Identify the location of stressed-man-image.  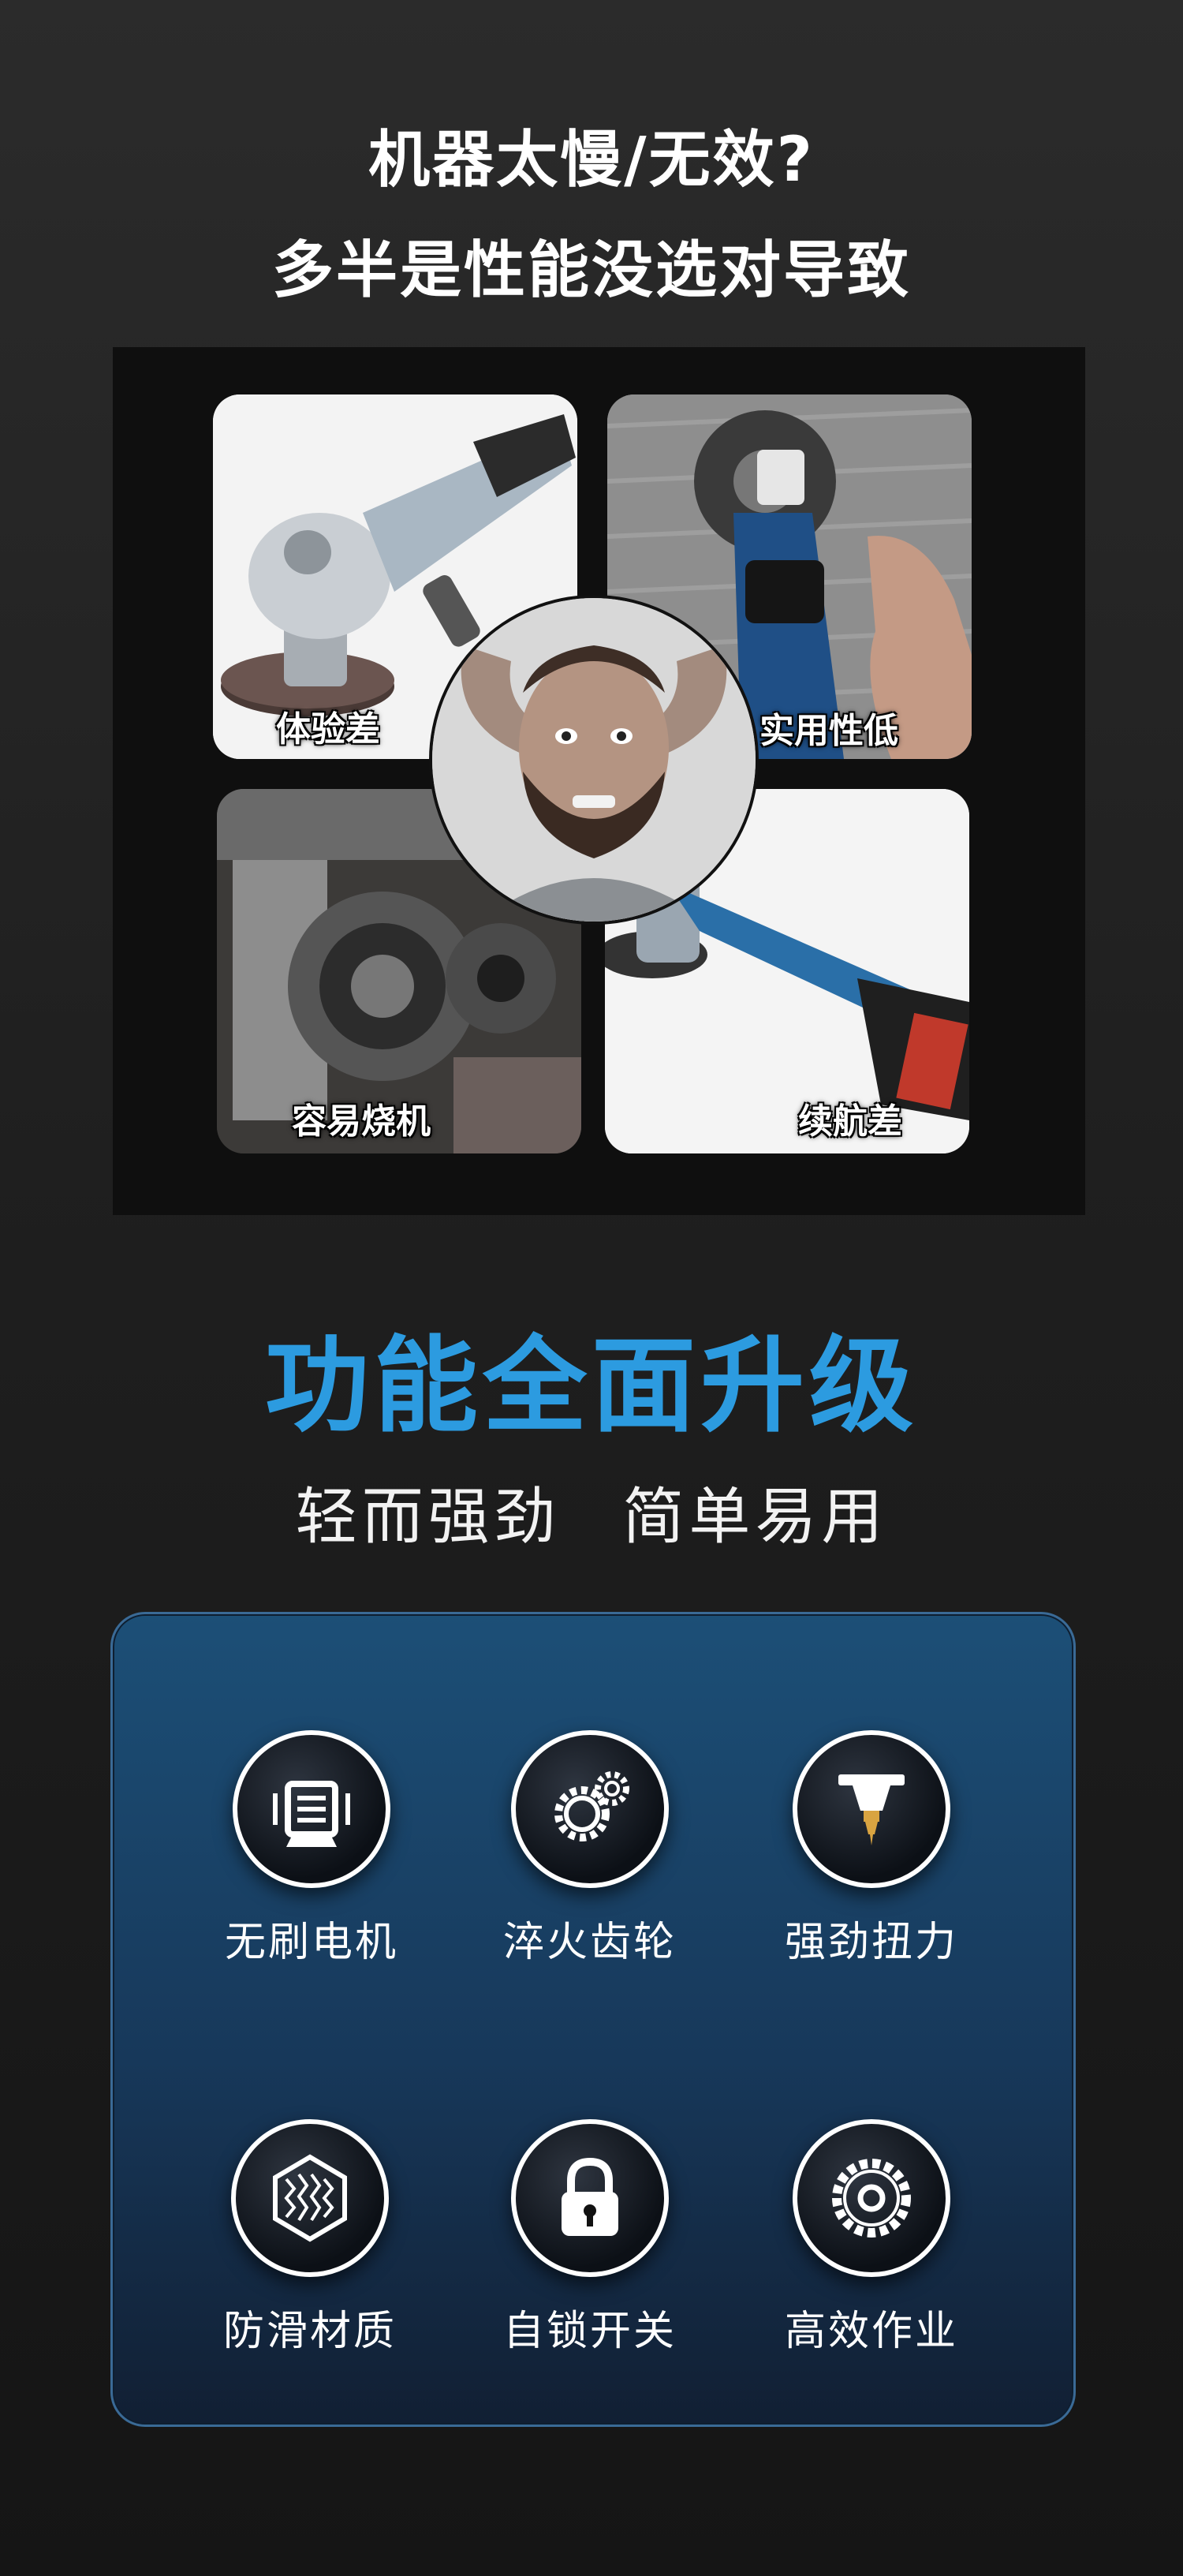
(594, 760).